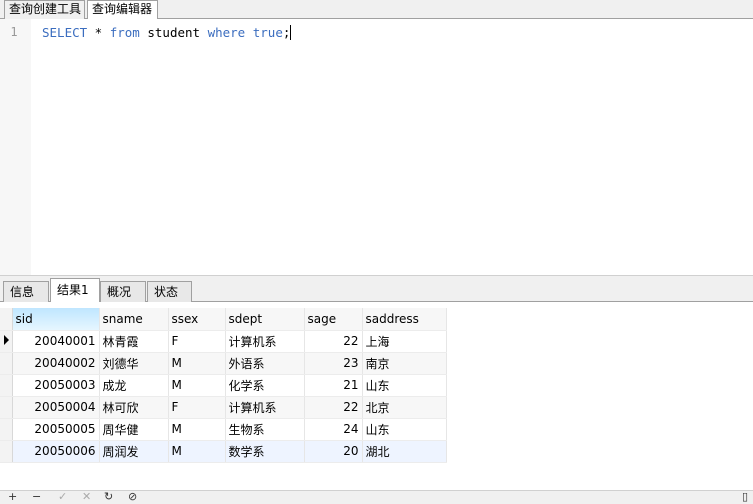 The height and width of the screenshot is (504, 753). I want to click on cell-sname: 林可欣, so click(134, 407).